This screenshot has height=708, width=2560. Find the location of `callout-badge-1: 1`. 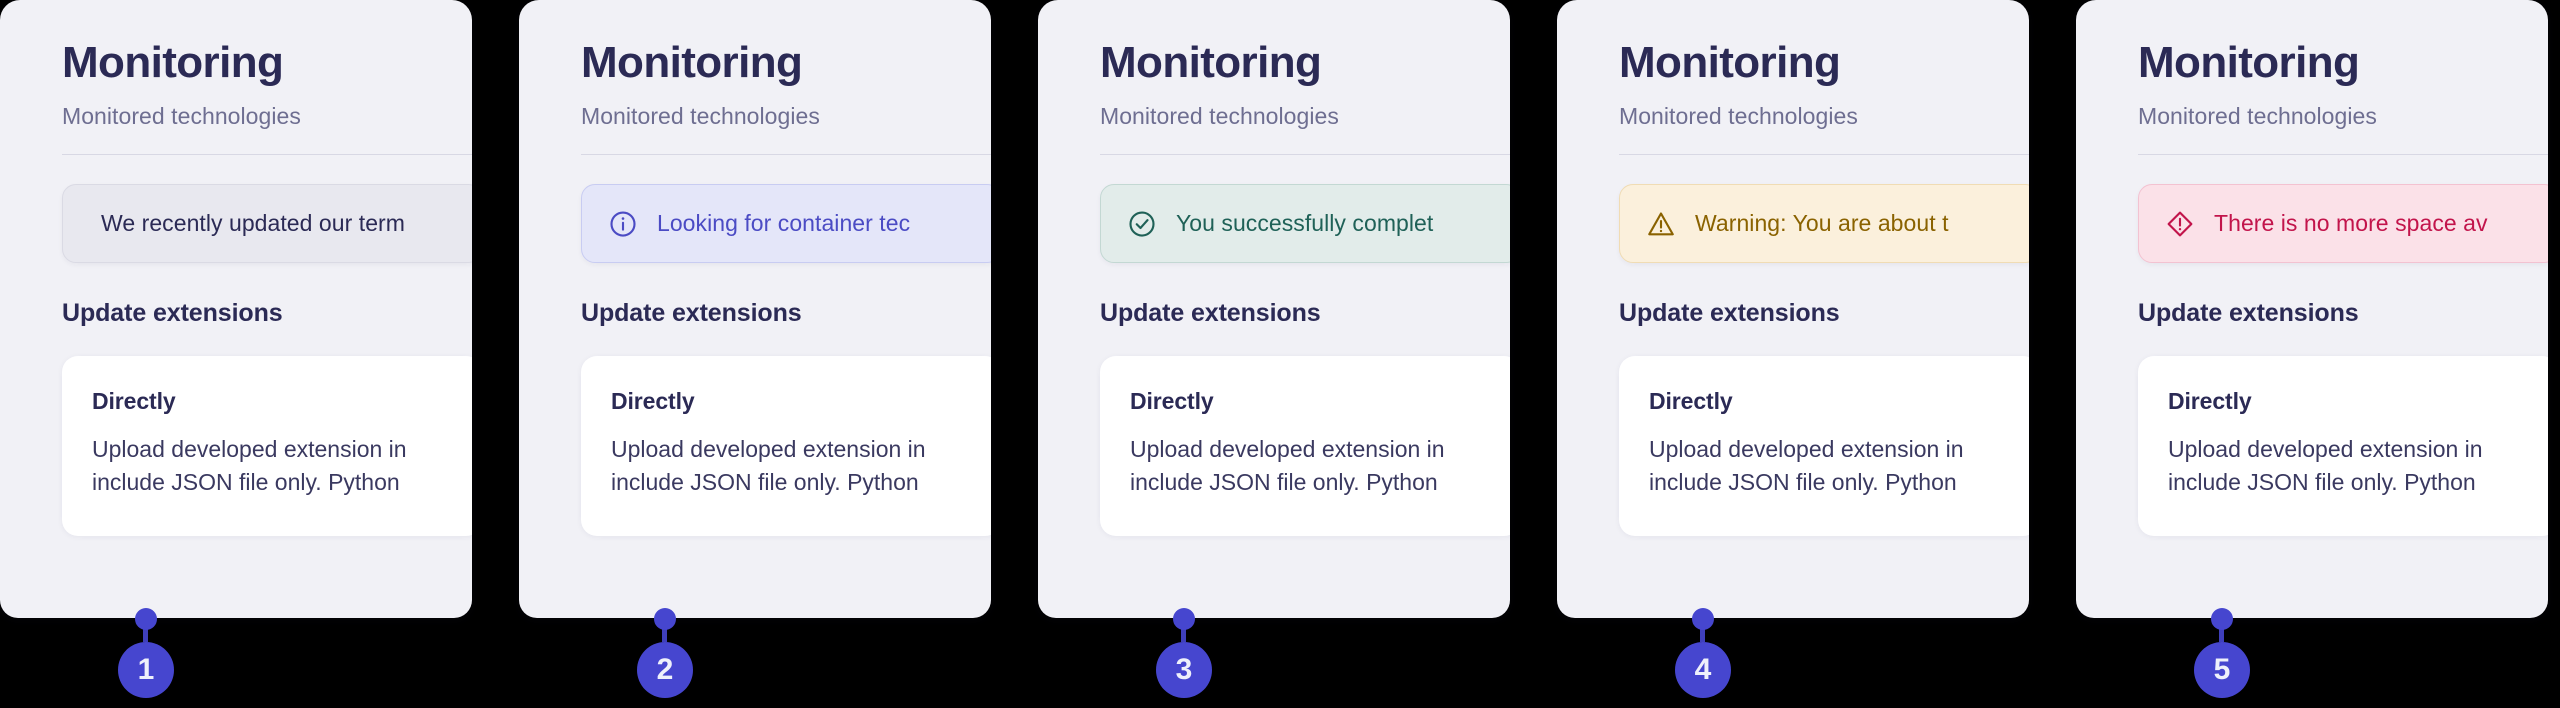

callout-badge-1: 1 is located at coordinates (146, 670).